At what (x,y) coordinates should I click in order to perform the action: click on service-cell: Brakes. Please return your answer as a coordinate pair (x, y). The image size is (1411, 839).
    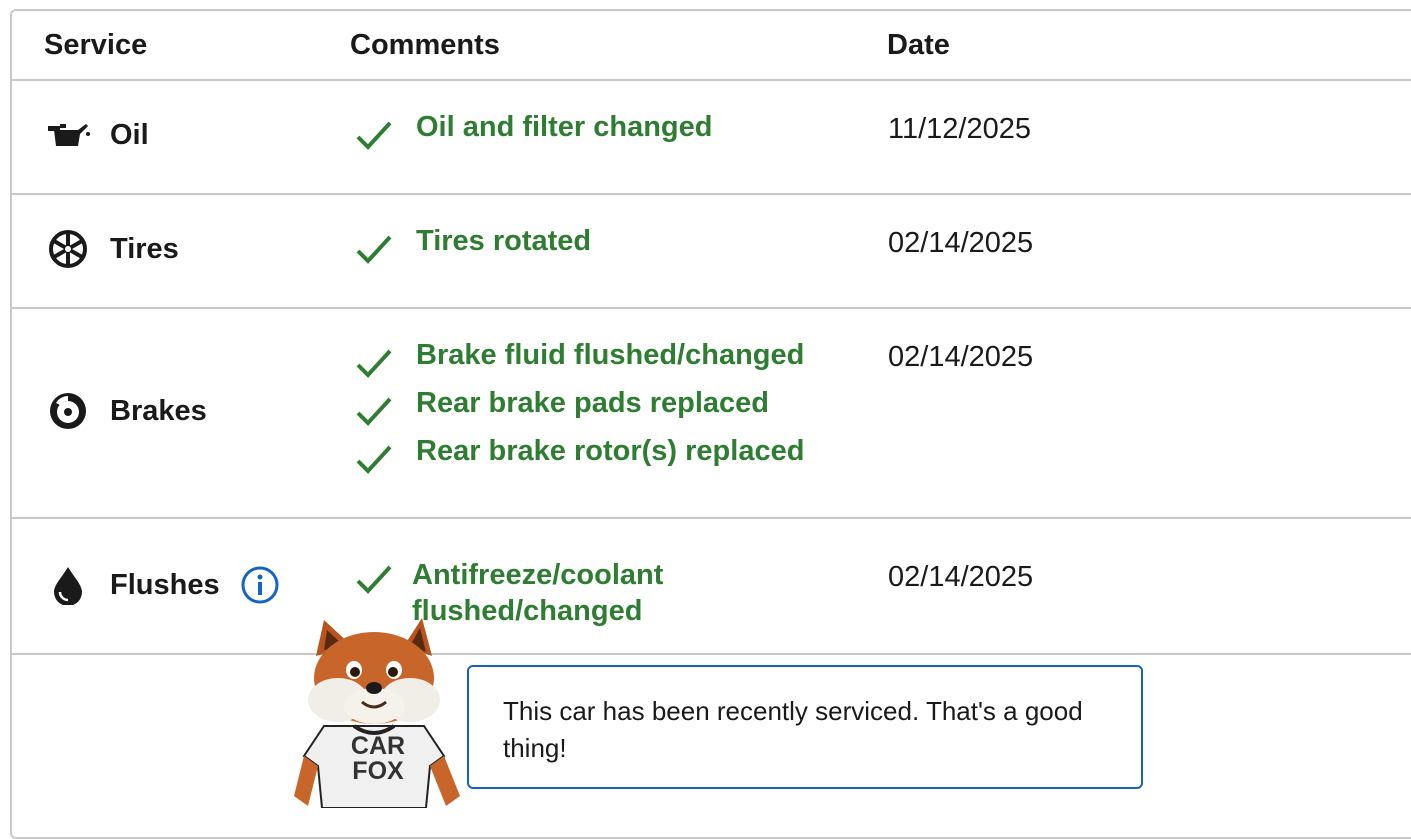
    Looking at the image, I should click on (126, 411).